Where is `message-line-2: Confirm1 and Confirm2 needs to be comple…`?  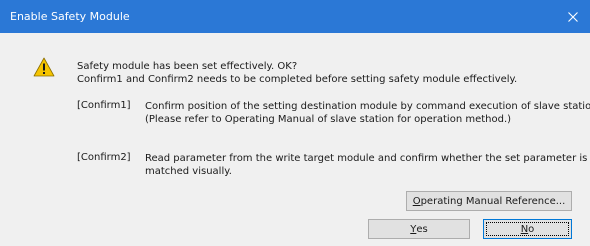
message-line-2: Confirm1 and Confirm2 needs to be comple… is located at coordinates (297, 79).